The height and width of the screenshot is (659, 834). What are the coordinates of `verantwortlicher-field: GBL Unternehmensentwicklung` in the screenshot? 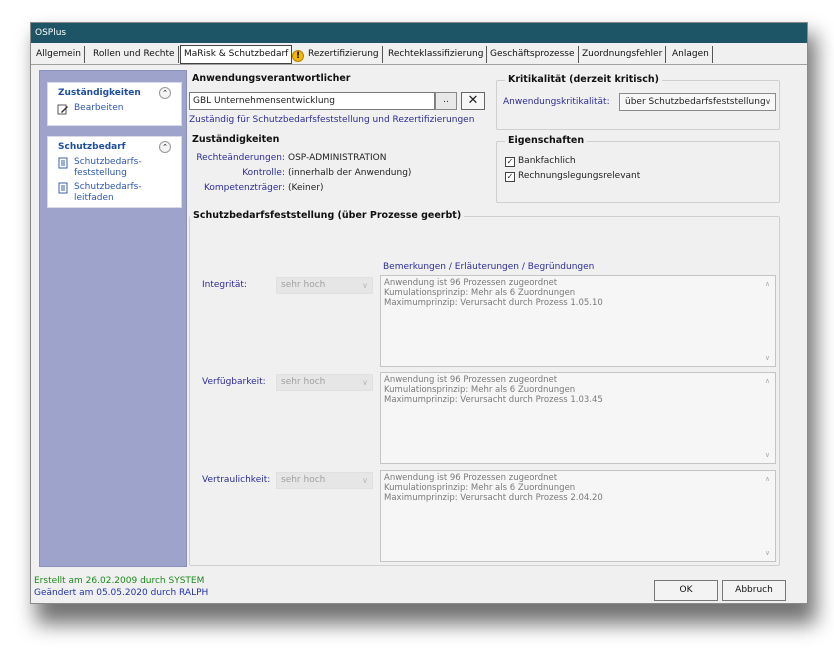 It's located at (312, 101).